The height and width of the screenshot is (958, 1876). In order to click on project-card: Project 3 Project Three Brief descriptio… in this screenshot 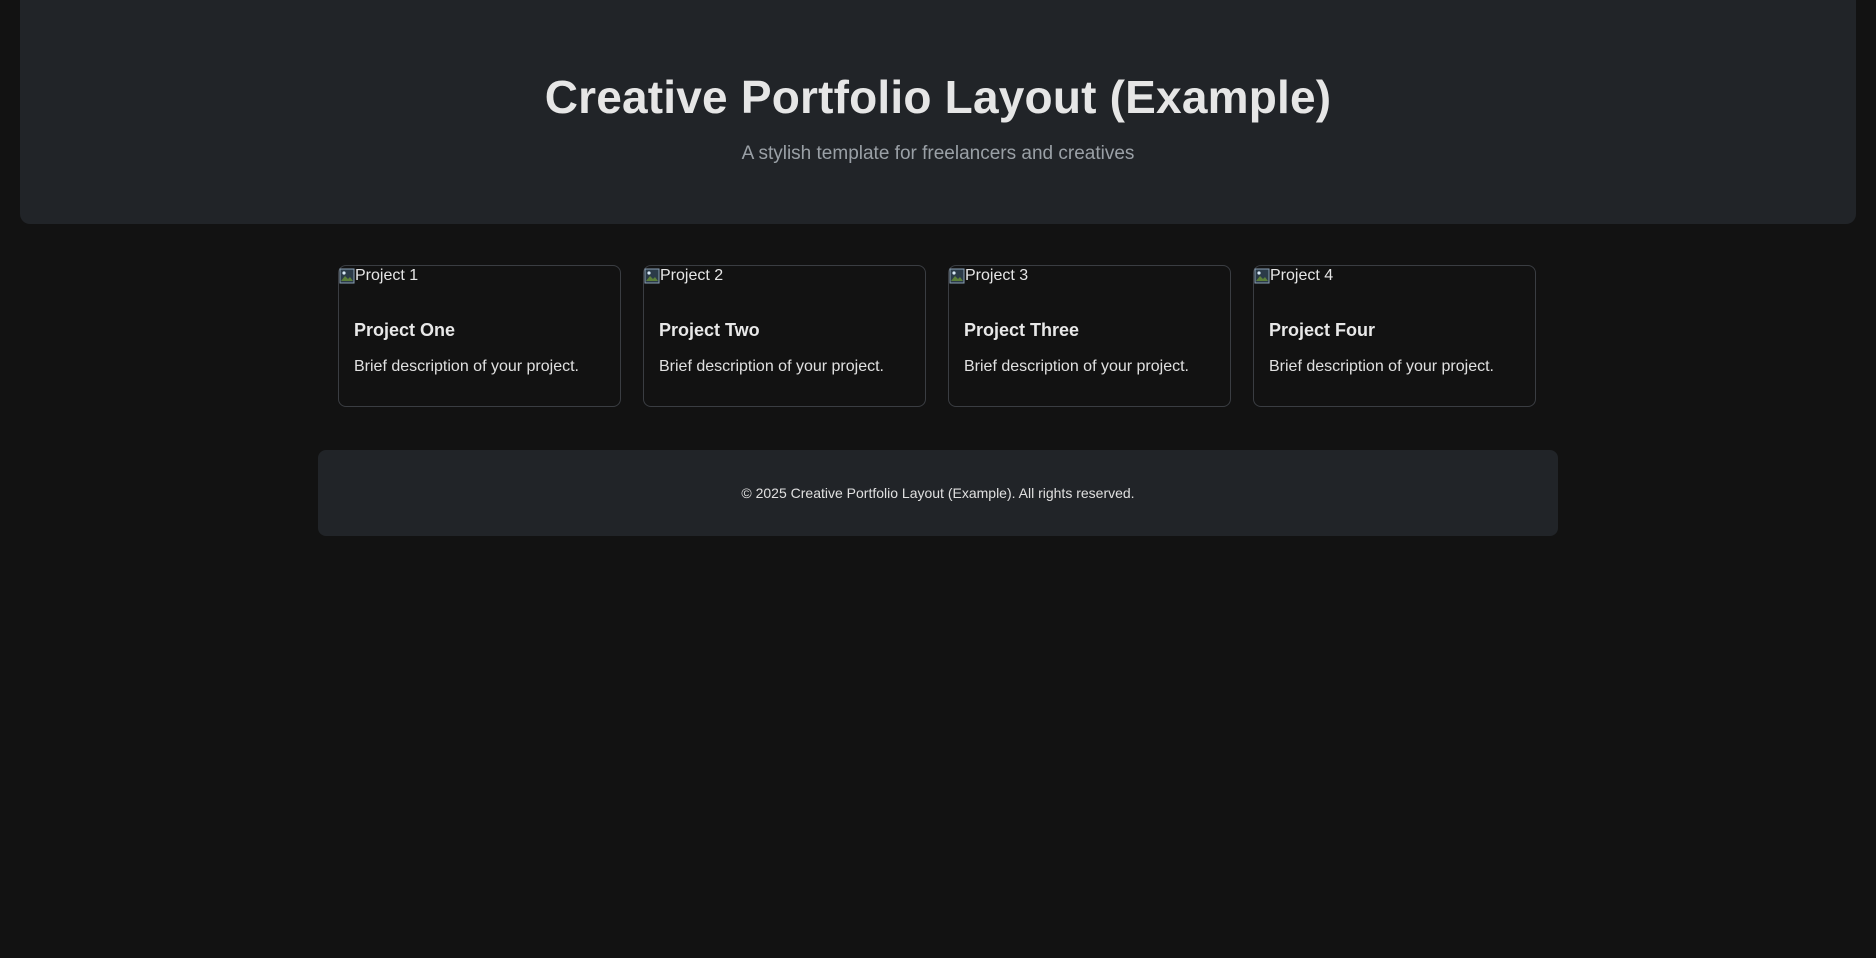, I will do `click(1089, 336)`.